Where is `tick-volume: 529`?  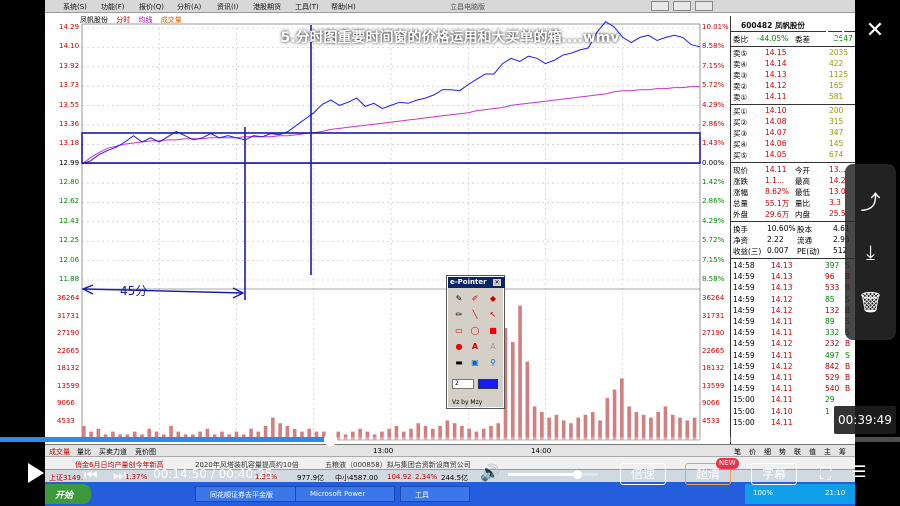 tick-volume: 529 is located at coordinates (832, 377).